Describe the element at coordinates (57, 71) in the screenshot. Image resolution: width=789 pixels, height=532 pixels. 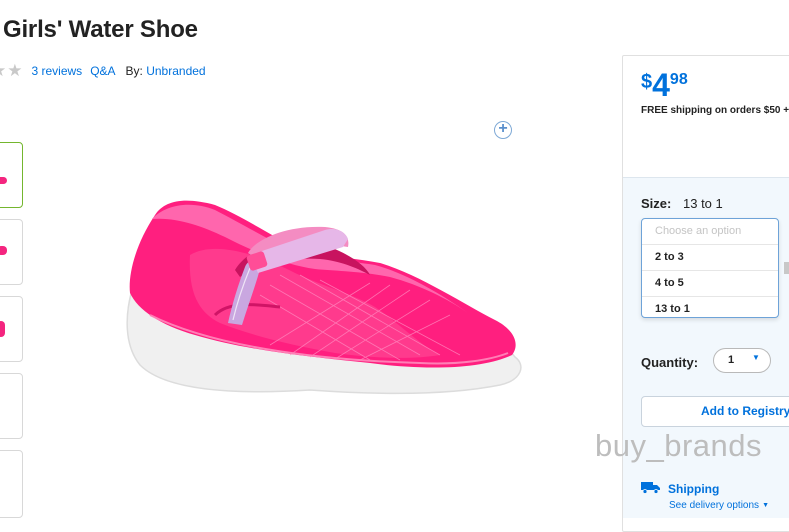
I see `reviews-link: 3 reviews` at that location.